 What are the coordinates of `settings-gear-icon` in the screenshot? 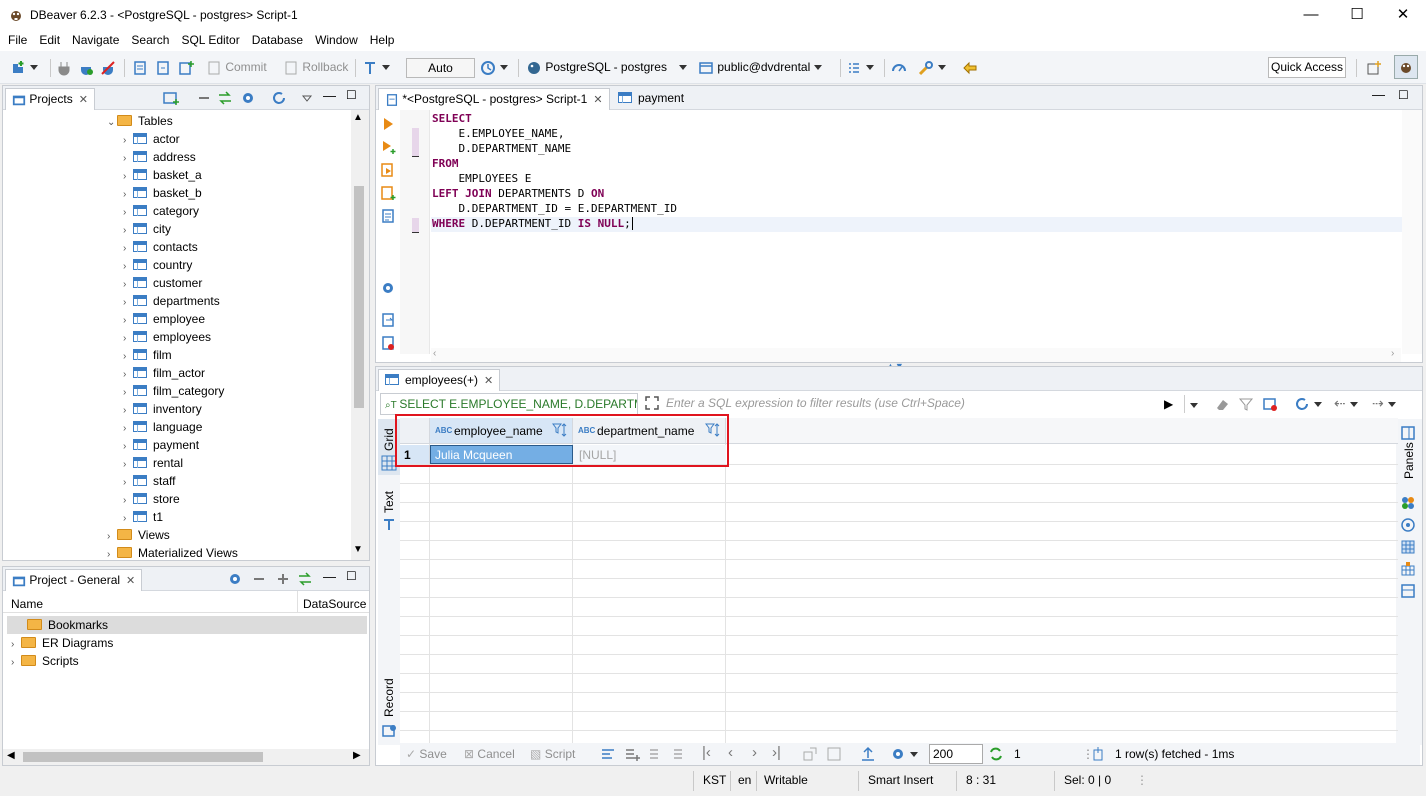 It's located at (388, 288).